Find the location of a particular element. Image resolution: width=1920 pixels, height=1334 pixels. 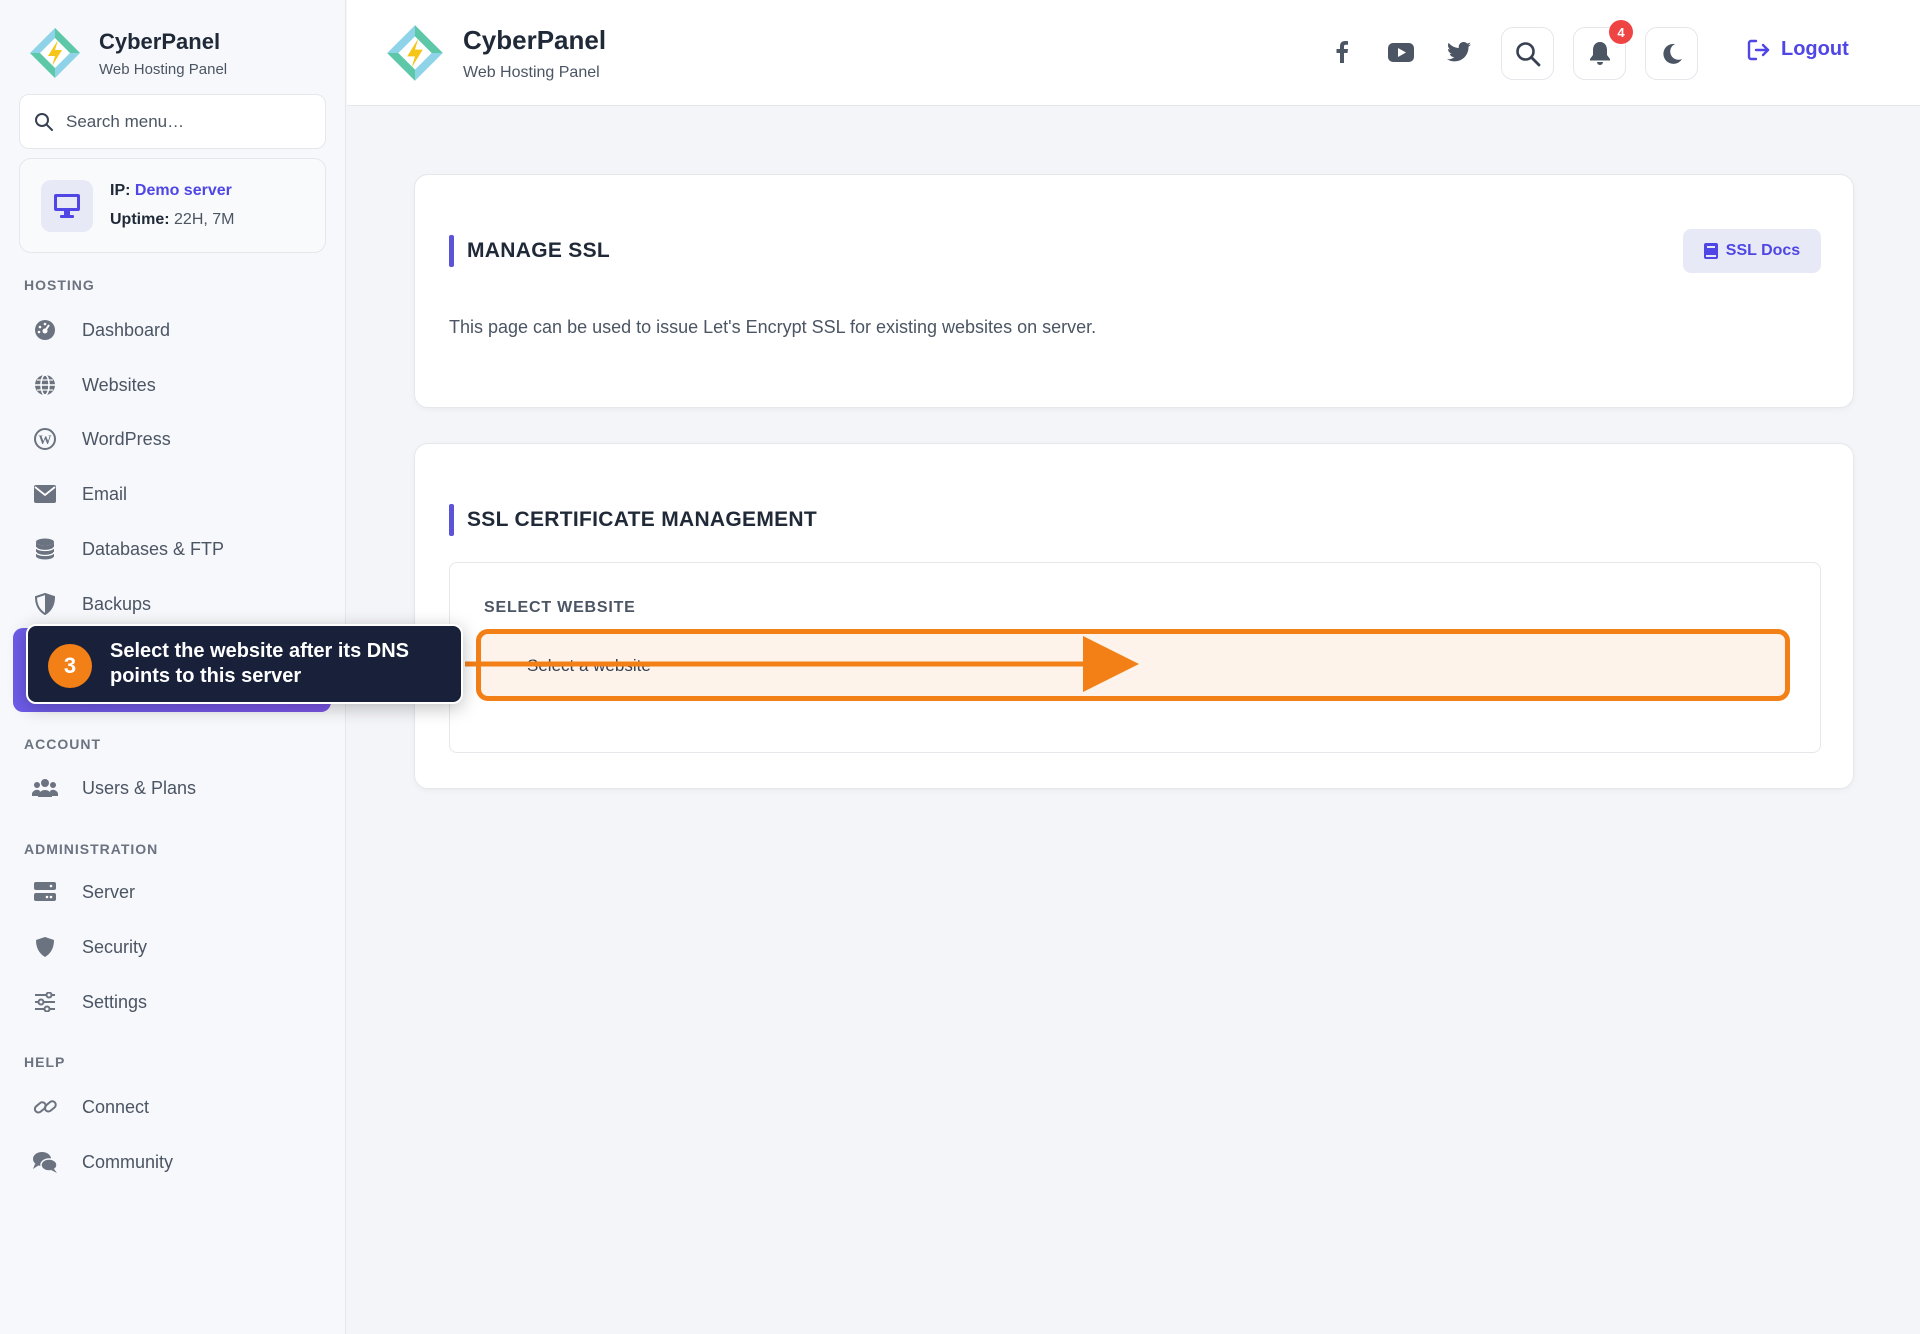

sign-out-icon is located at coordinates (1758, 49).